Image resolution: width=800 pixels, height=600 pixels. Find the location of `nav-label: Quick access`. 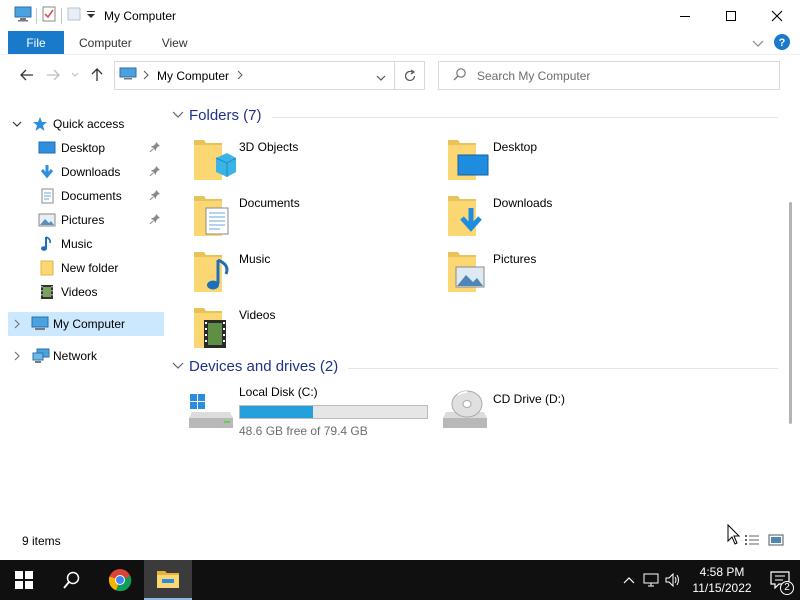

nav-label: Quick access is located at coordinates (89, 124).